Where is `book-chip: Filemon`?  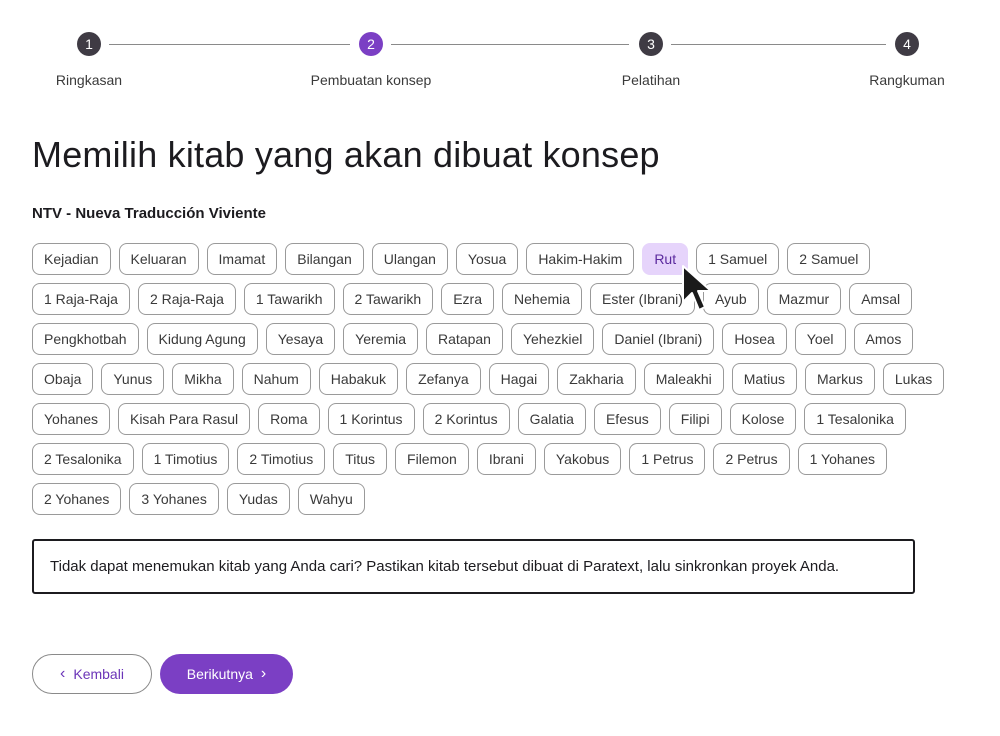 book-chip: Filemon is located at coordinates (432, 459).